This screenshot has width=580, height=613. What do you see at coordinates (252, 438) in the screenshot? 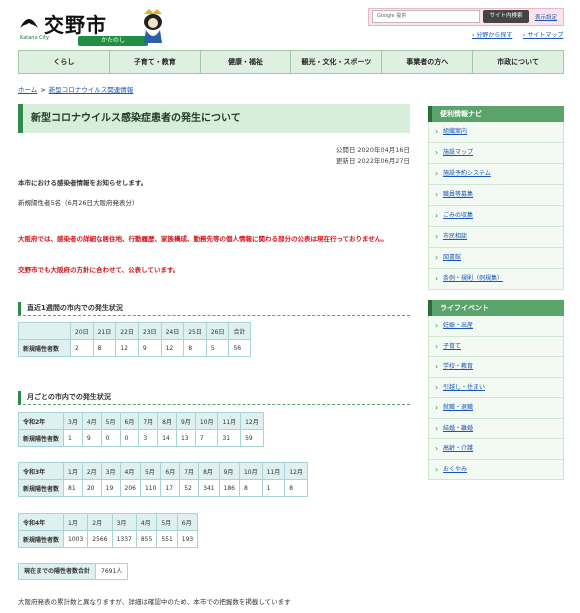
I see `table-cell: 59` at bounding box center [252, 438].